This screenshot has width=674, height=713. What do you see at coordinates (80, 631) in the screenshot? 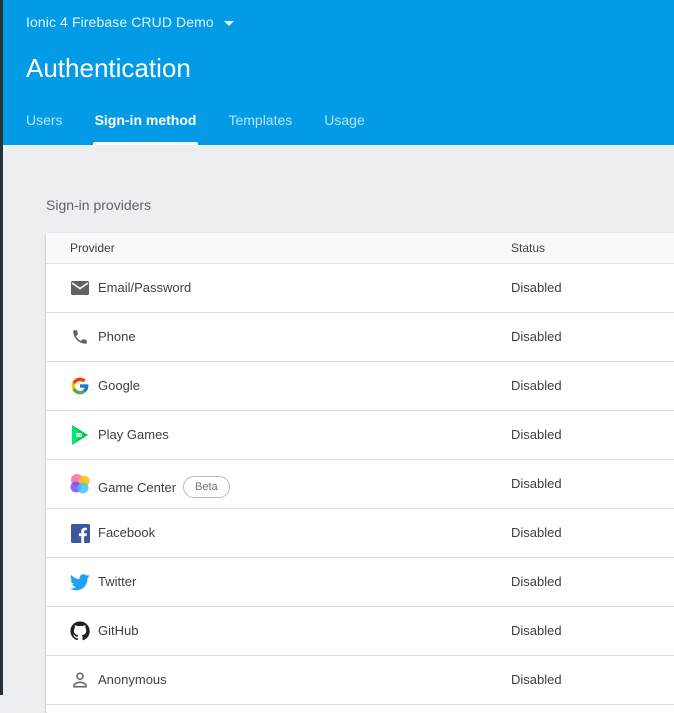
I see `github-icon` at bounding box center [80, 631].